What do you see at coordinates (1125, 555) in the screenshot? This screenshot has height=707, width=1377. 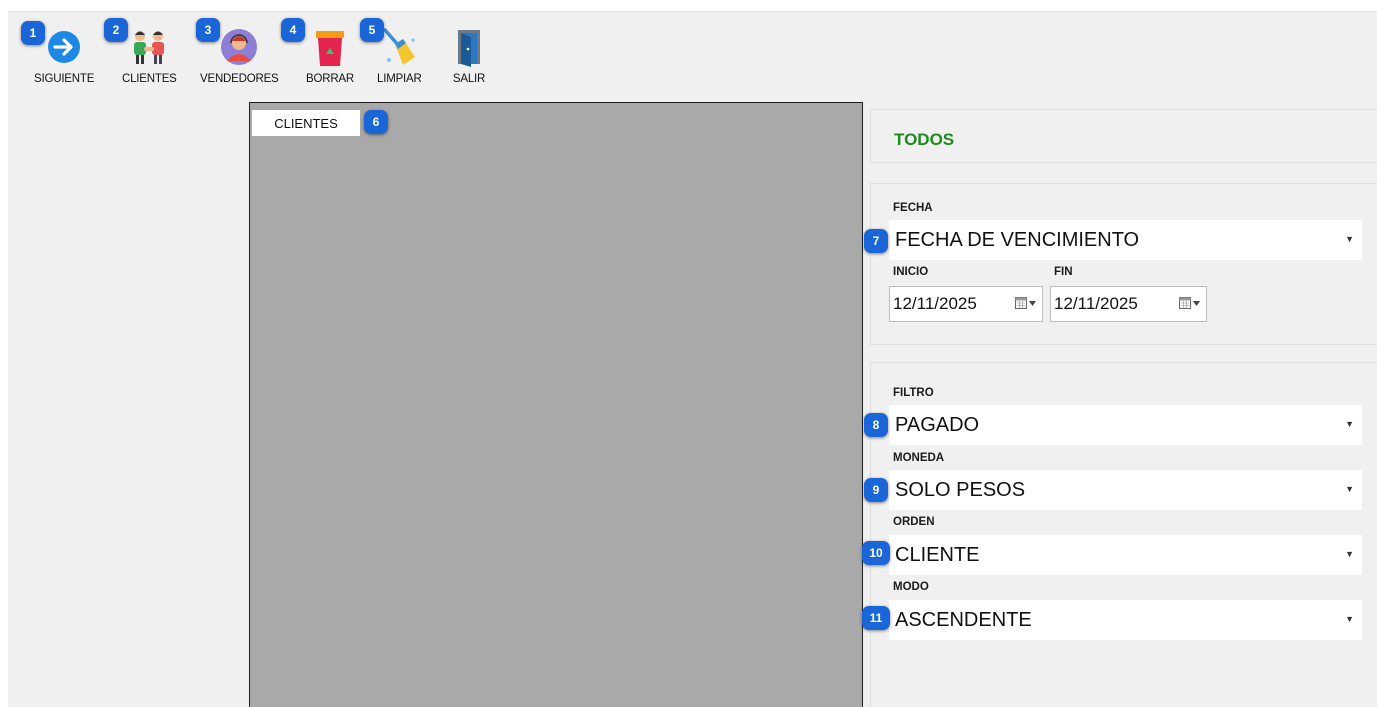 I see `orden-dropdown: CLIENTE ▼` at bounding box center [1125, 555].